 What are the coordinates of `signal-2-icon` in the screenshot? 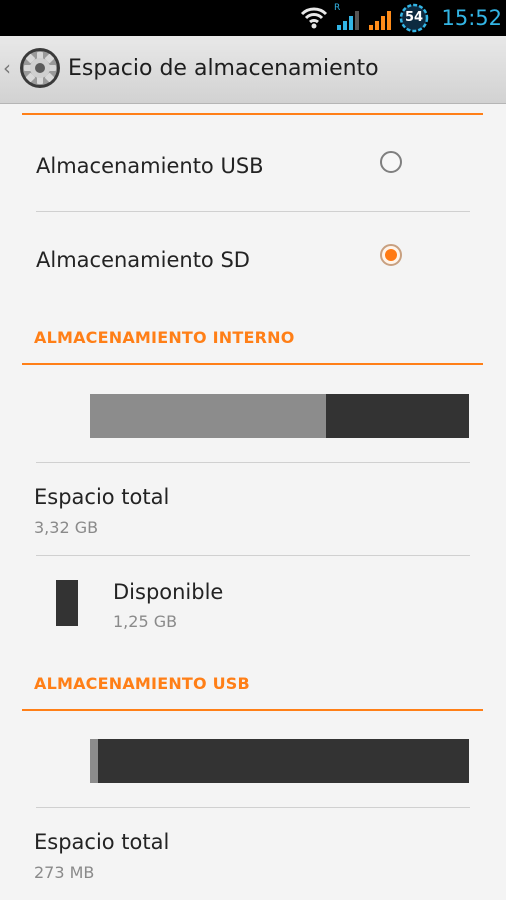 It's located at (380, 20).